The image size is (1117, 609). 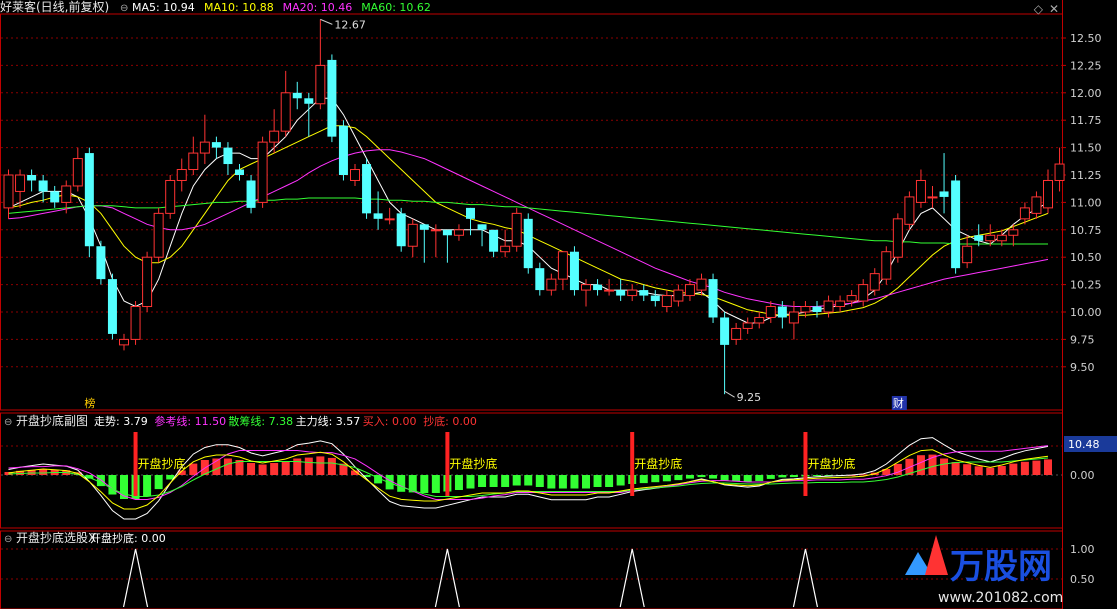 What do you see at coordinates (56, 537) in the screenshot?
I see `sub2-title: 开盘抄底选股X` at bounding box center [56, 537].